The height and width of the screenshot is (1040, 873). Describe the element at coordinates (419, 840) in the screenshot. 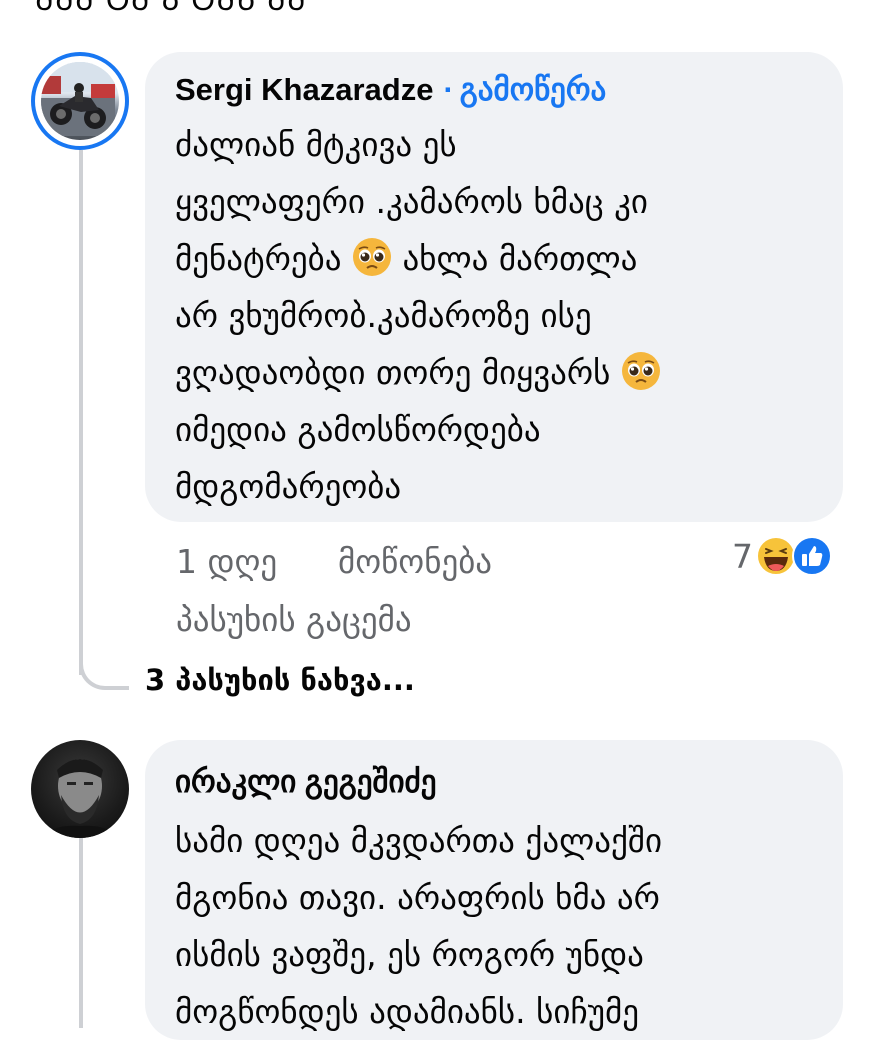

I see `comment-line: სამი დღეა მკვდართა ქალაქში` at that location.